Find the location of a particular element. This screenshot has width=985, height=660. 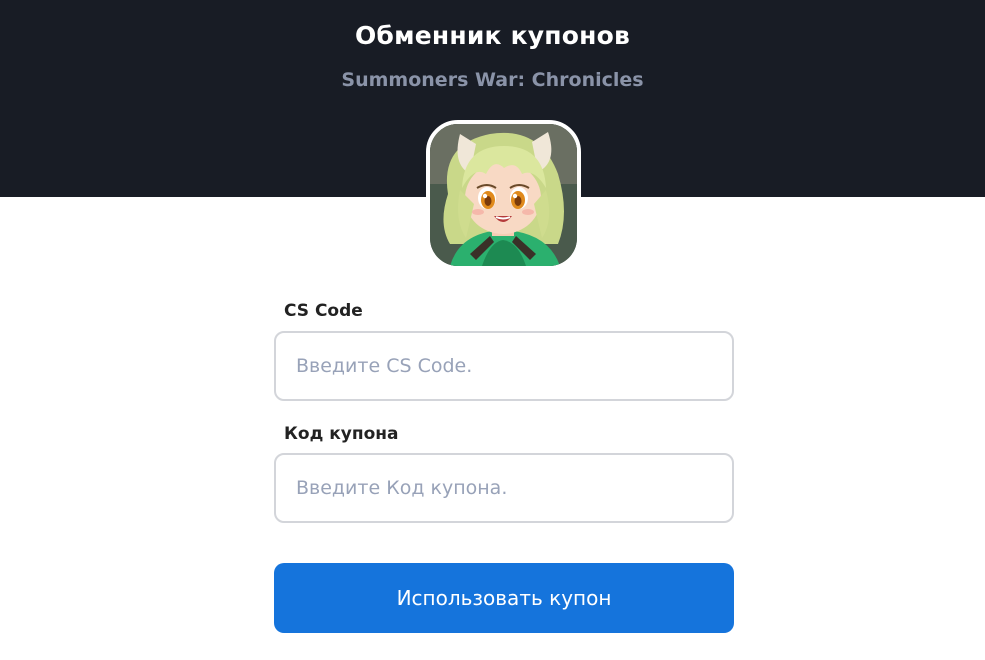

cs-code-input is located at coordinates (504, 366).